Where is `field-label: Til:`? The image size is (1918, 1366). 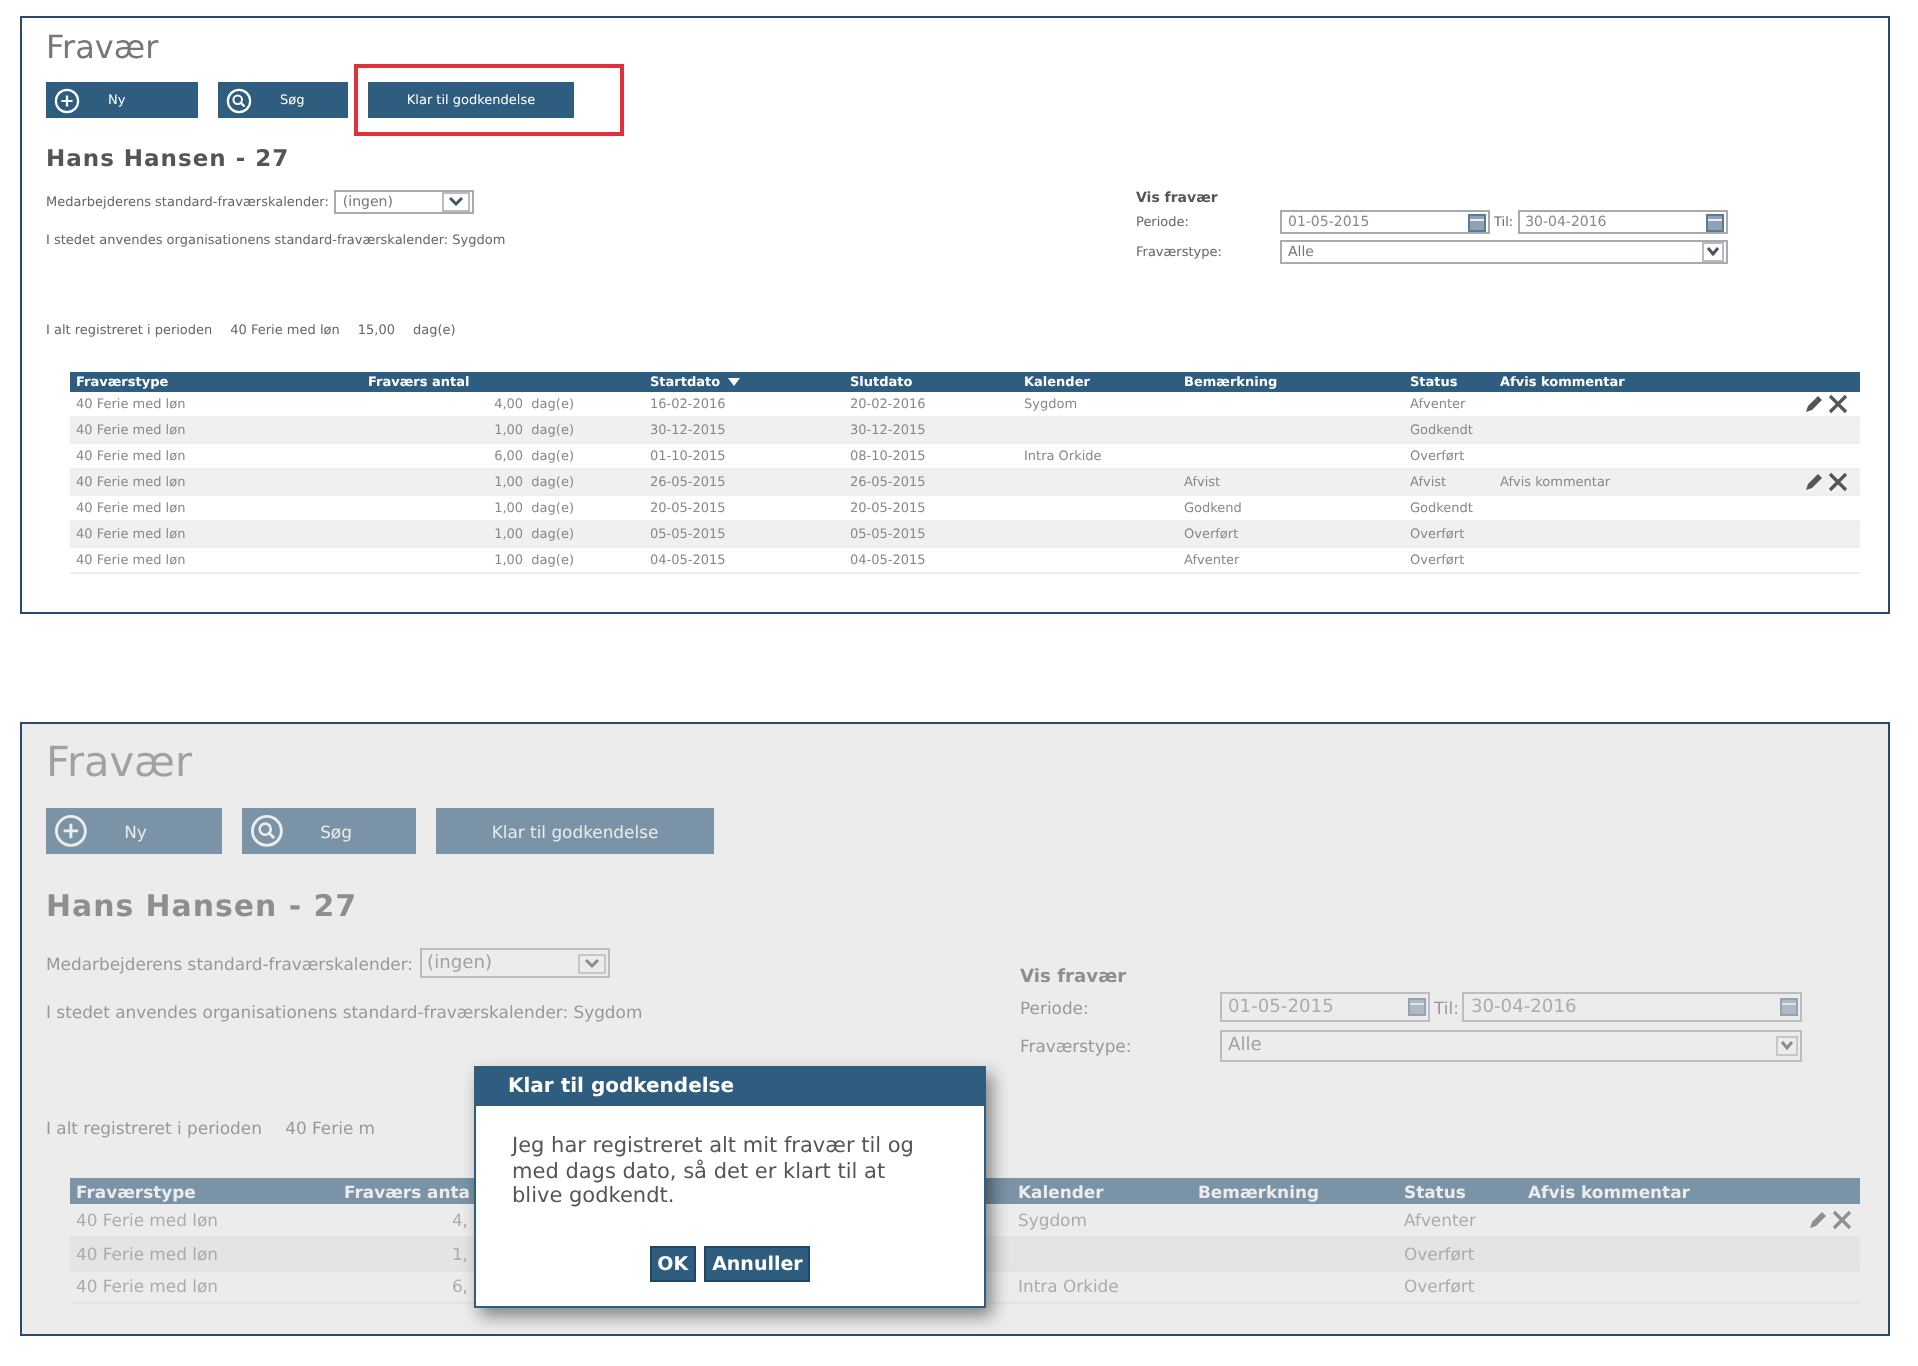
field-label: Til: is located at coordinates (1446, 1007).